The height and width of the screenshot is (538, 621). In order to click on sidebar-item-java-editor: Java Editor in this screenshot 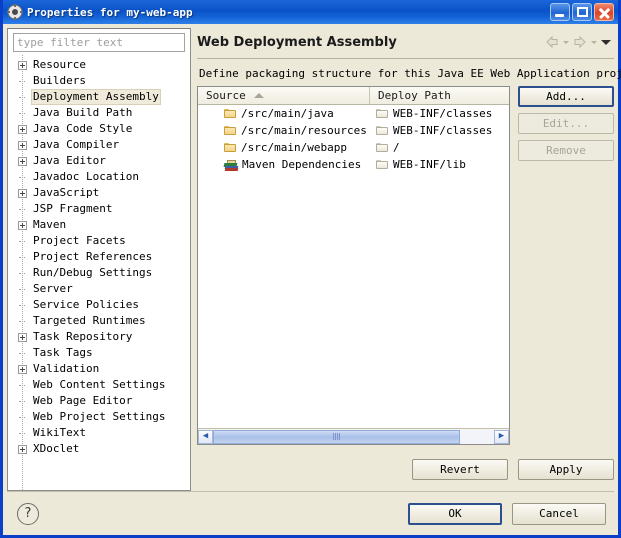, I will do `click(99, 161)`.